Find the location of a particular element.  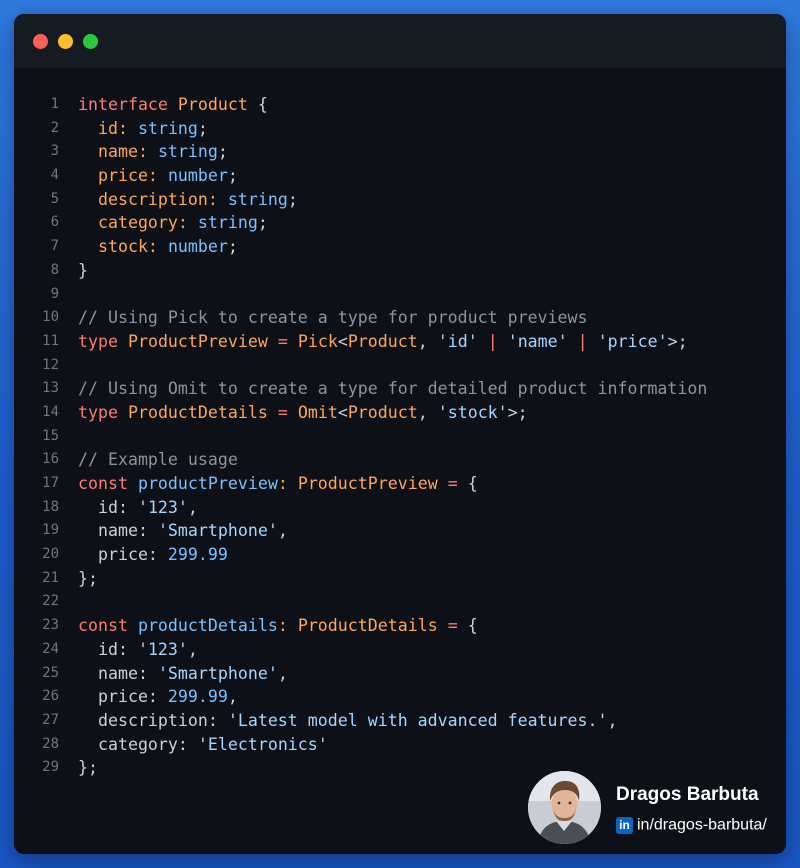

code-token: // Example usage is located at coordinates (158, 460).